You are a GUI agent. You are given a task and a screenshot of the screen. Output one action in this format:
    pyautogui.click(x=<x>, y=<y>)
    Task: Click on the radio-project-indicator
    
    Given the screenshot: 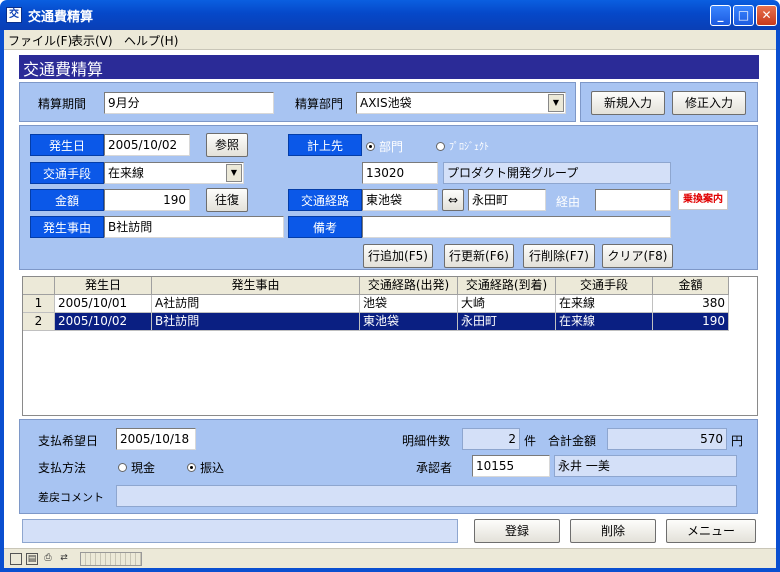 What is the action you would take?
    pyautogui.click(x=440, y=146)
    